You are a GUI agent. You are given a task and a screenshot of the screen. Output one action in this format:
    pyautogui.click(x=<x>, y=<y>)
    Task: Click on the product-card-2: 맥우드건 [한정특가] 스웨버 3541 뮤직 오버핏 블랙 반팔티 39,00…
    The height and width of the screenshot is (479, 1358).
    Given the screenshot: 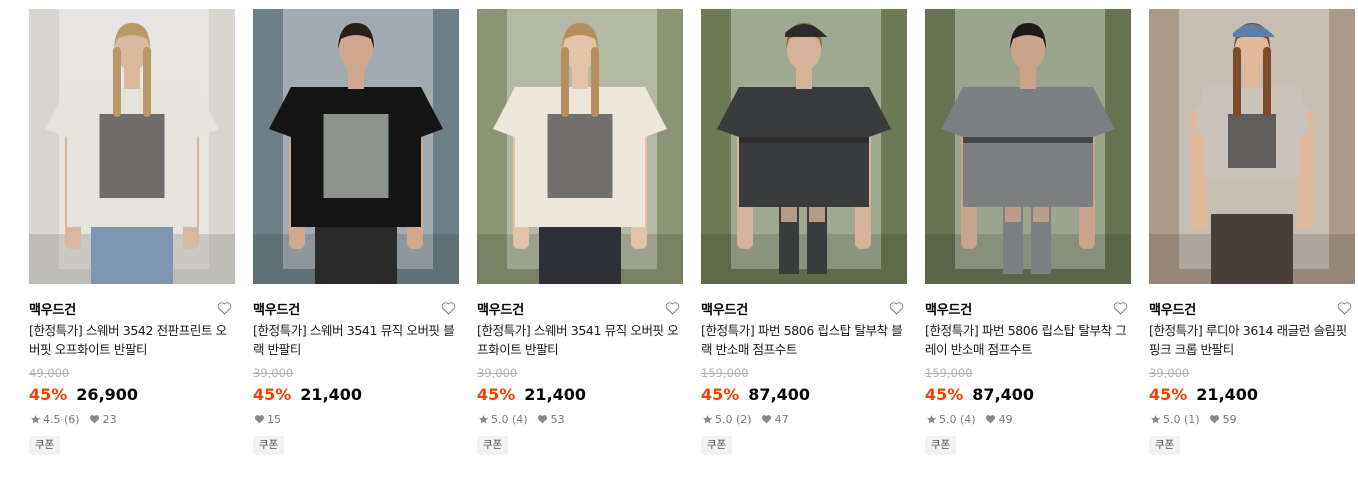 What is the action you would take?
    pyautogui.click(x=356, y=232)
    